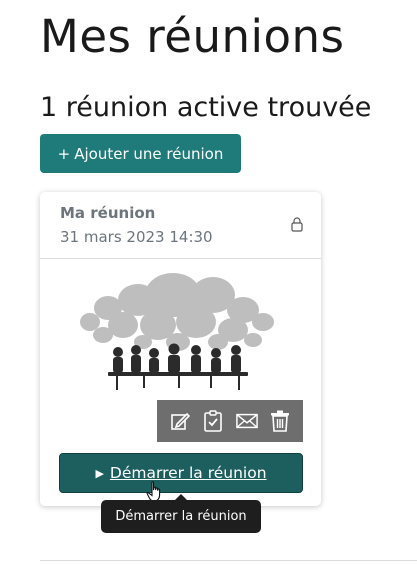 This screenshot has height=565, width=417. Describe the element at coordinates (228, 560) in the screenshot. I see `section-divider` at that location.